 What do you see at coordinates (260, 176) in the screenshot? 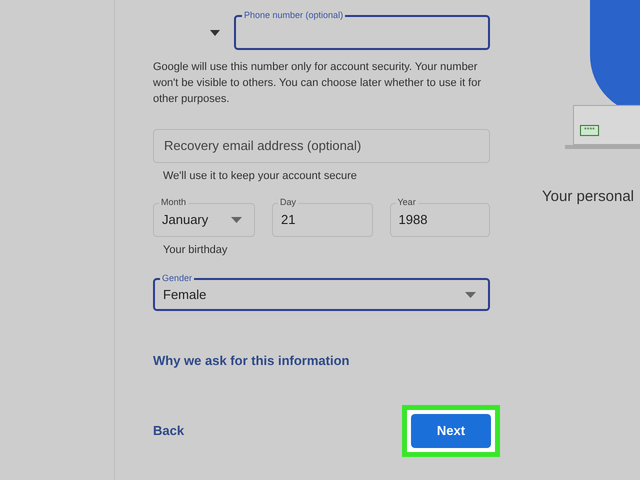
I see `recovery-help-text: We'll use it to keep your account secure` at bounding box center [260, 176].